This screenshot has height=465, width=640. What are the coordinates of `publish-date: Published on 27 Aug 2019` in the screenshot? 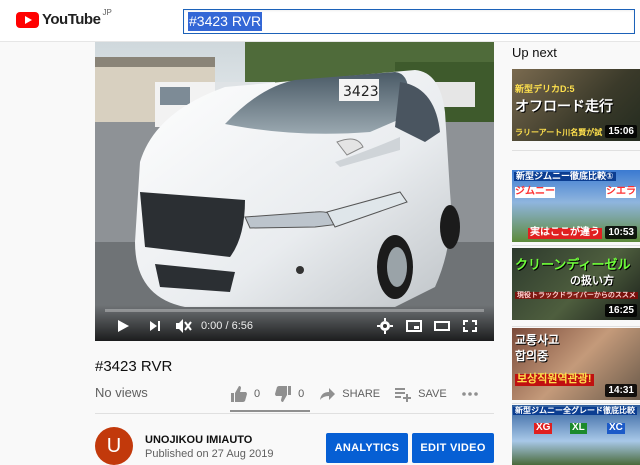 It's located at (209, 454).